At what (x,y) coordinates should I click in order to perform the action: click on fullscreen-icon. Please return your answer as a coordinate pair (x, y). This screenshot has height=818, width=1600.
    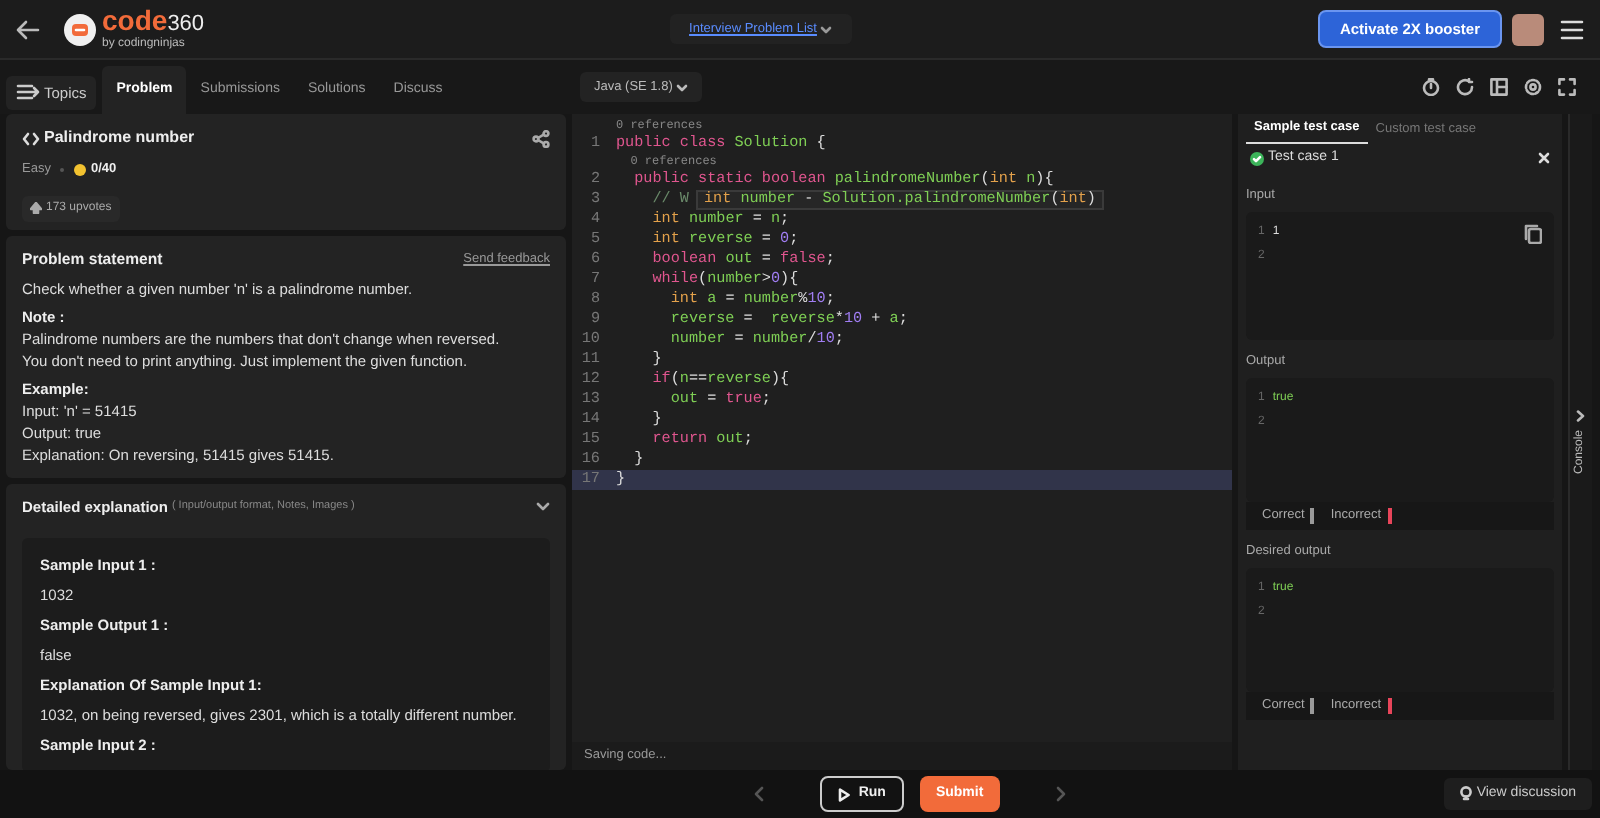
    Looking at the image, I should click on (1567, 87).